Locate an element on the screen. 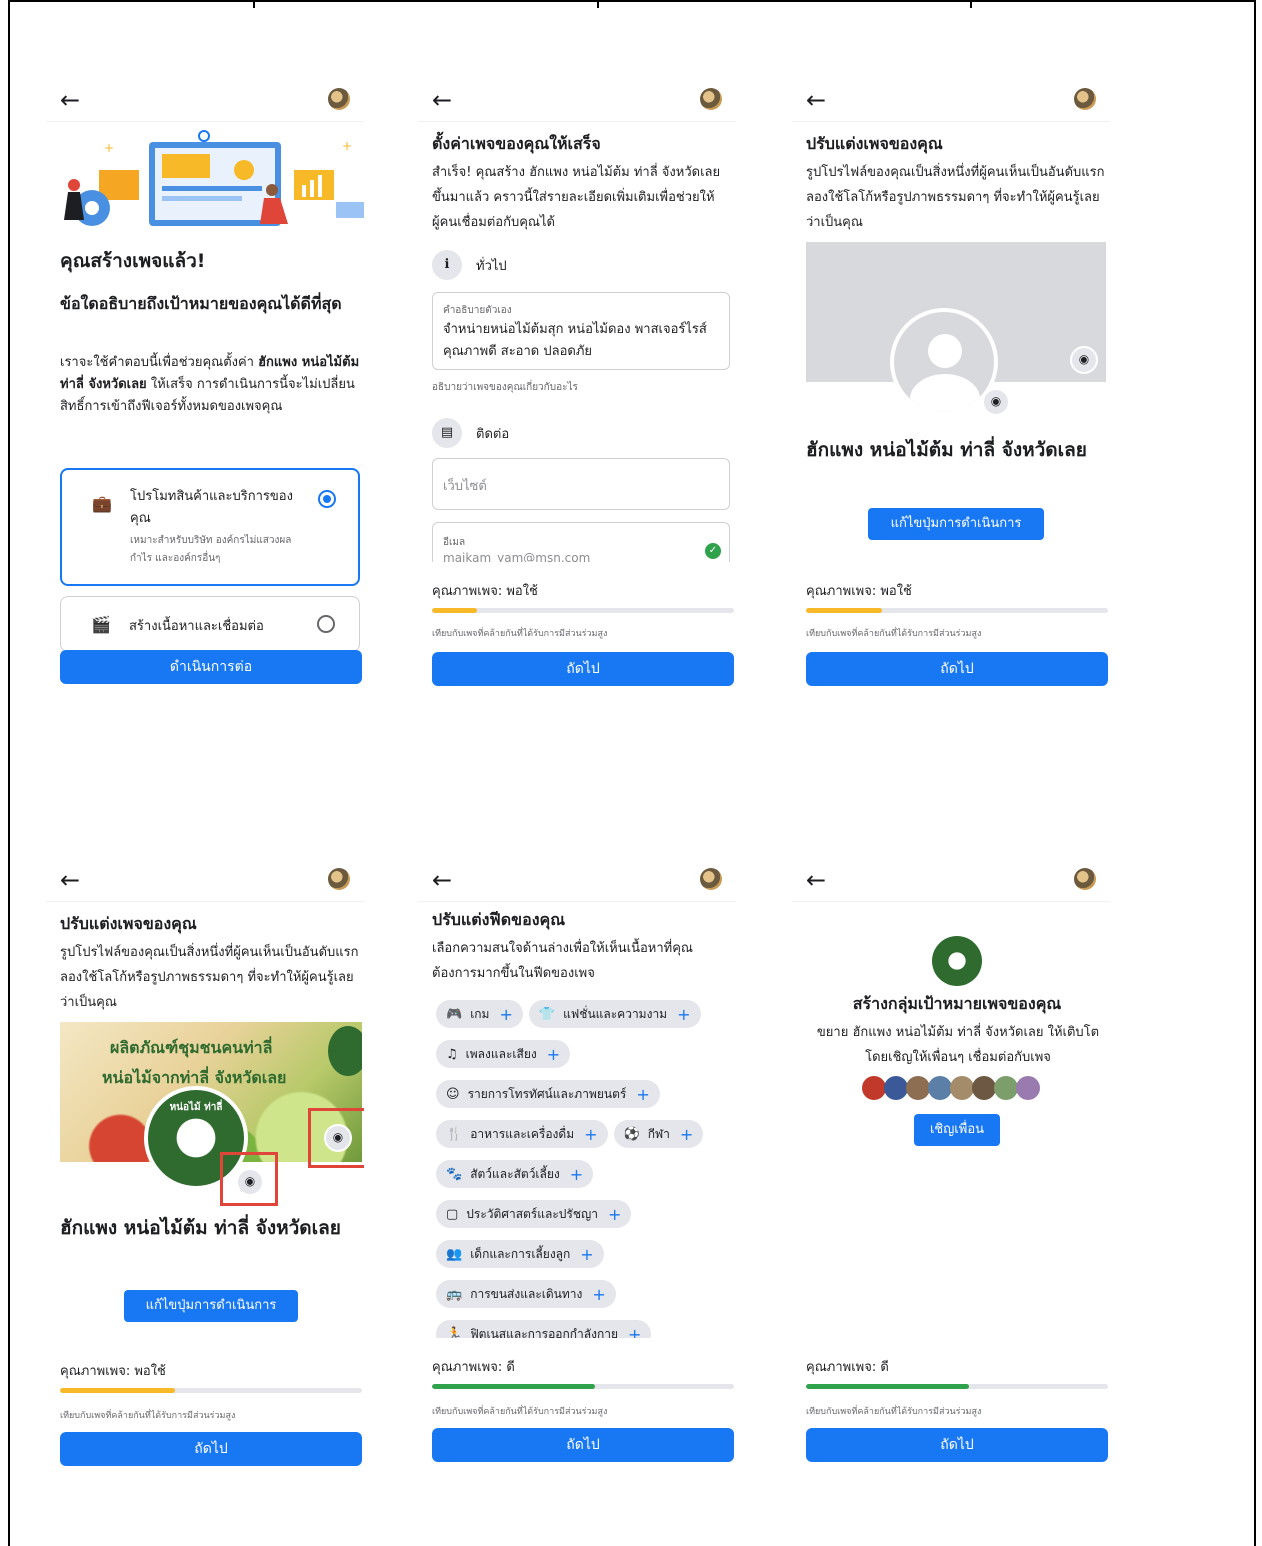 Image resolution: width=1262 pixels, height=1546 pixels. interest-icon: 🎮 is located at coordinates (454, 1014).